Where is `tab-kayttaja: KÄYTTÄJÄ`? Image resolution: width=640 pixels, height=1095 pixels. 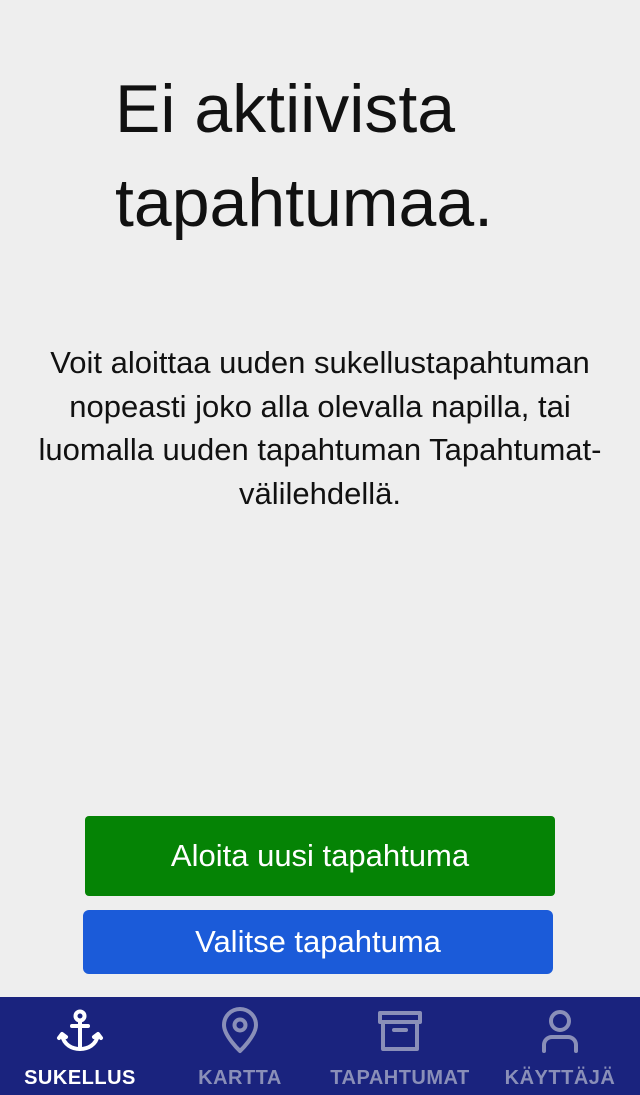
tab-kayttaja: KÄYTTÄJÄ is located at coordinates (560, 1046).